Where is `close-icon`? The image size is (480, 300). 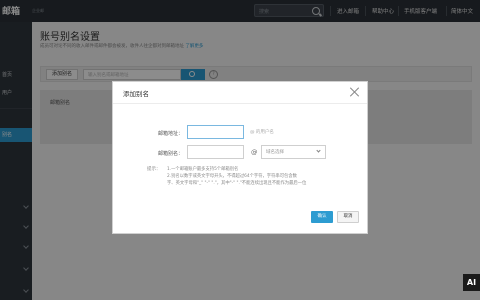 close-icon is located at coordinates (355, 92).